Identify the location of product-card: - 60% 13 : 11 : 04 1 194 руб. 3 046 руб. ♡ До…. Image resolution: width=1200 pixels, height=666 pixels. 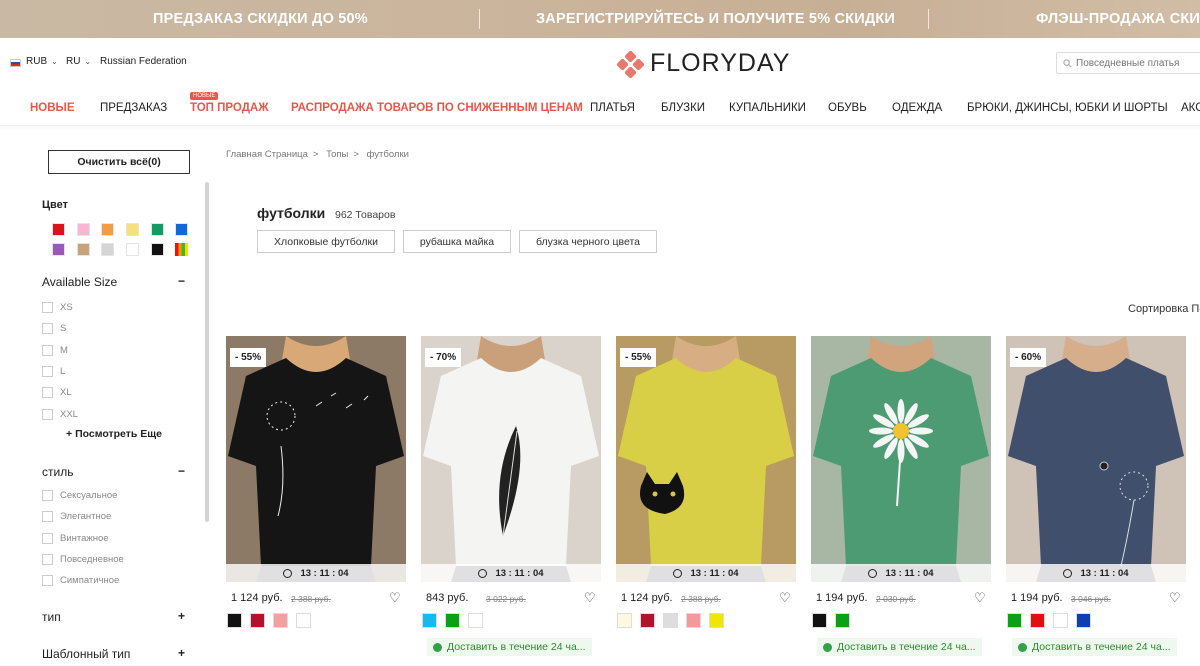
(1096, 501).